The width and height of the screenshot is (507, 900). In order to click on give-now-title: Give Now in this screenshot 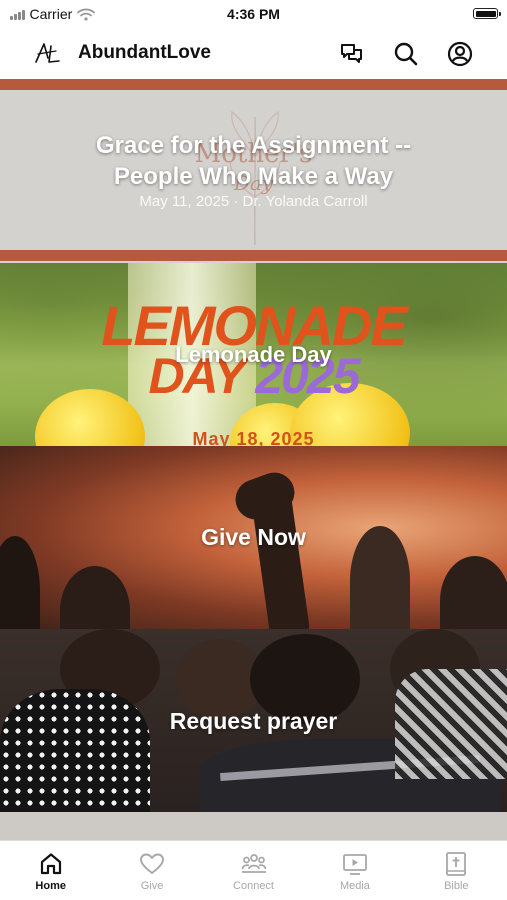, I will do `click(253, 537)`.